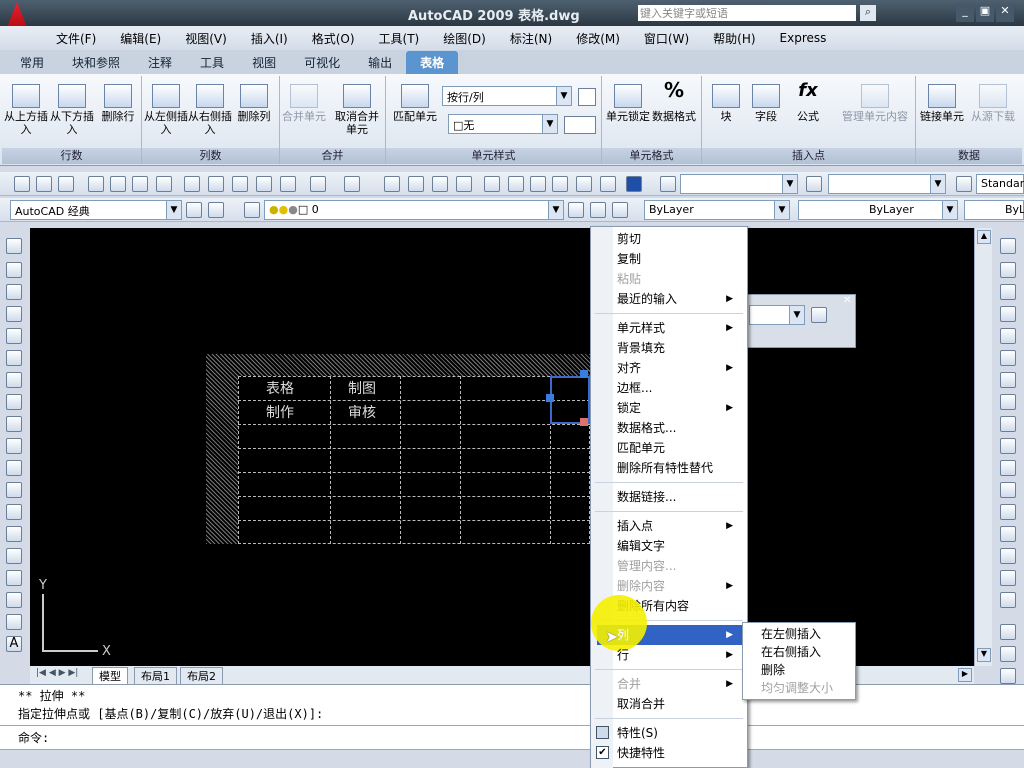  Describe the element at coordinates (140, 184) in the screenshot. I see `publish-icon` at that location.